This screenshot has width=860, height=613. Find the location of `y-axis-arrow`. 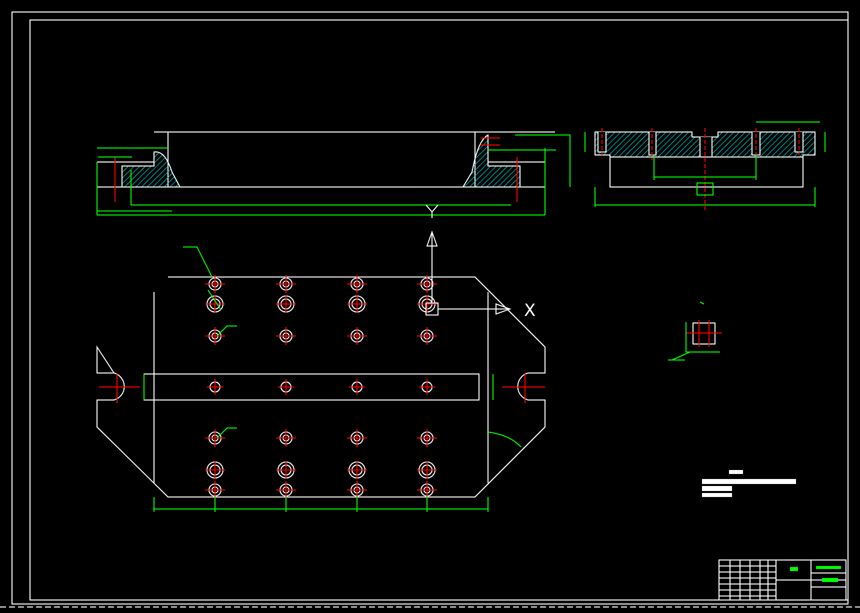

y-axis-arrow is located at coordinates (432, 266).